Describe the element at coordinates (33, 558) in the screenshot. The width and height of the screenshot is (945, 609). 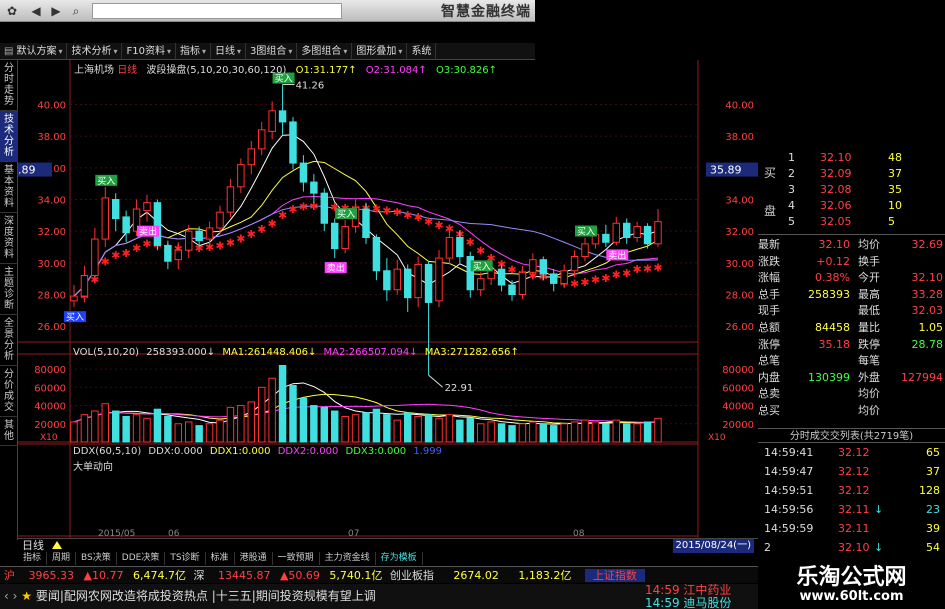
I see `indicator-tab: 指标` at that location.